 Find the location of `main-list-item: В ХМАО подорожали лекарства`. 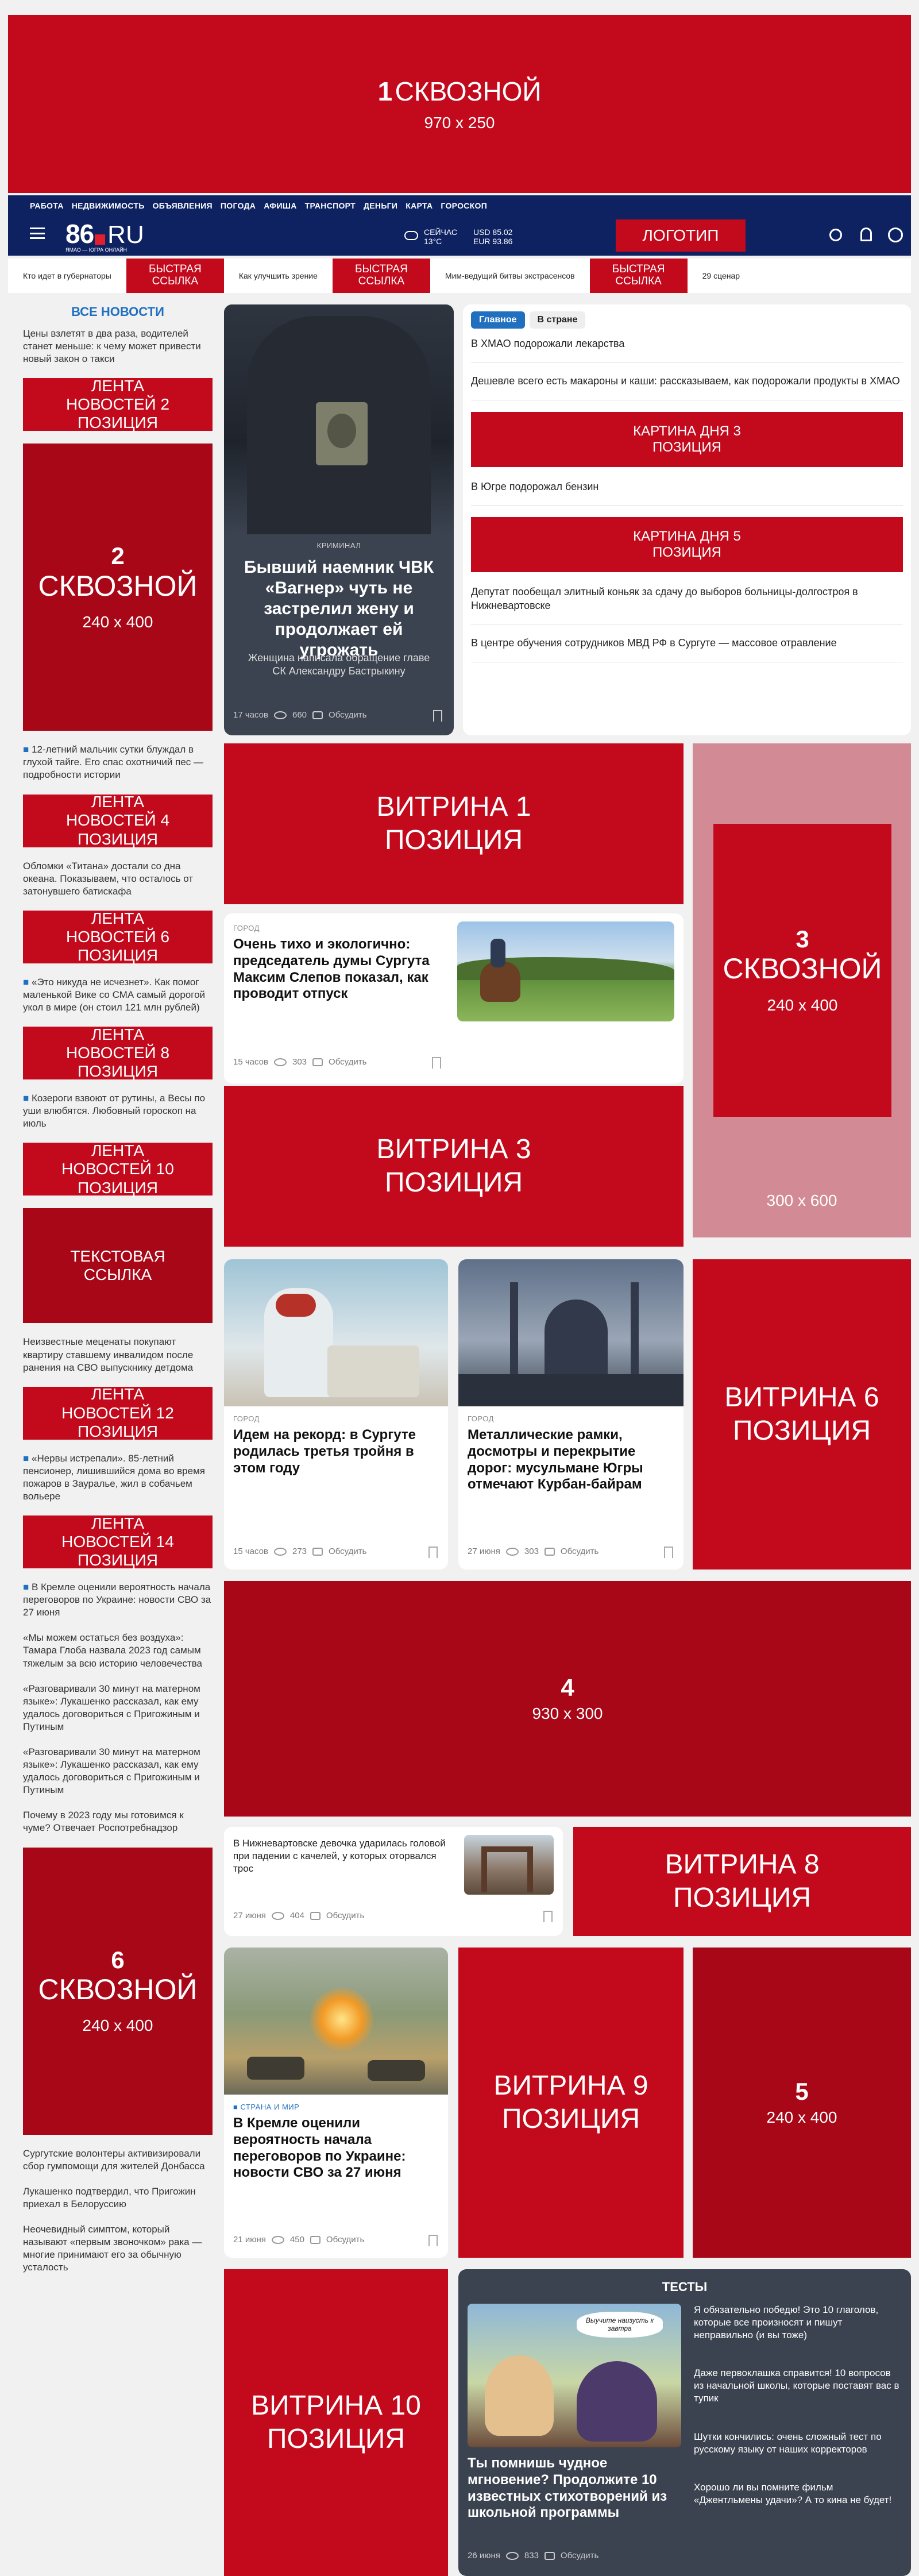

main-list-item: В ХМАО подорожали лекарства is located at coordinates (687, 350).